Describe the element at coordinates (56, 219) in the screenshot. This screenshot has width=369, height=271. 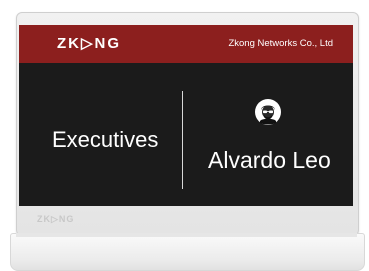
I see `bezel-brand-logo: ZK▷NG` at that location.